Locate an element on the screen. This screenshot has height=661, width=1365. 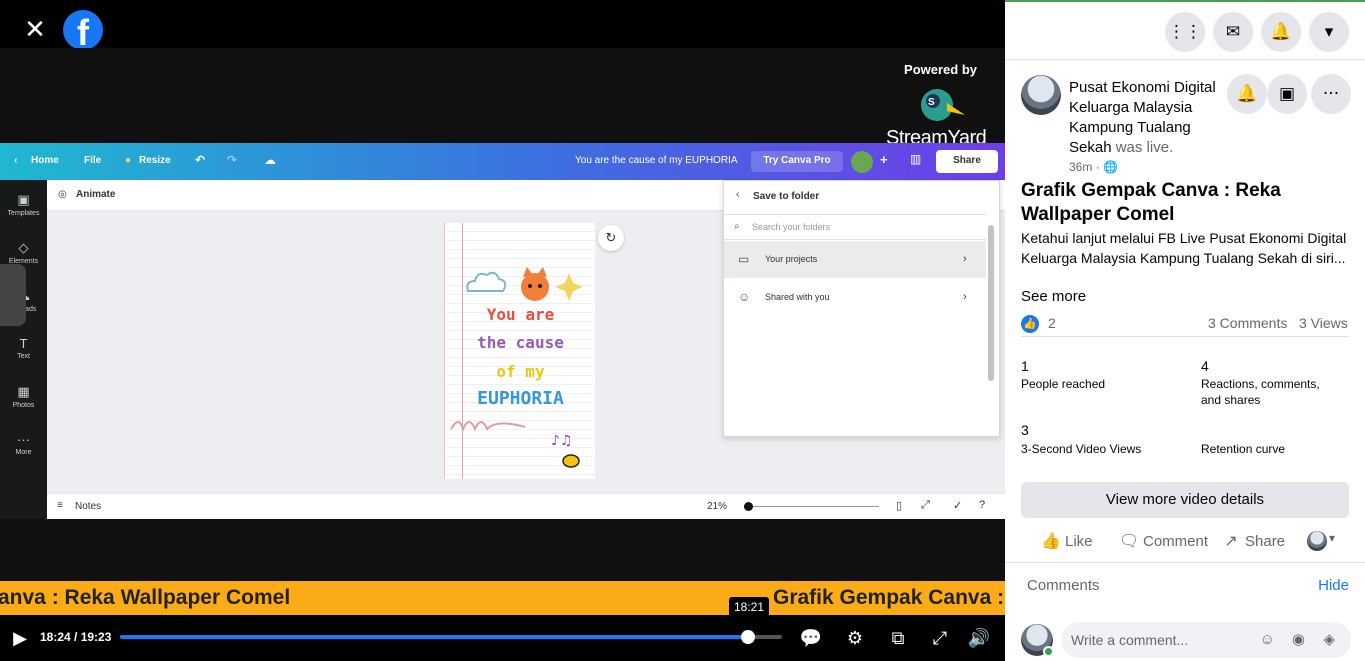
post-as-chevron-down-icon: ▾ is located at coordinates (1332, 538).